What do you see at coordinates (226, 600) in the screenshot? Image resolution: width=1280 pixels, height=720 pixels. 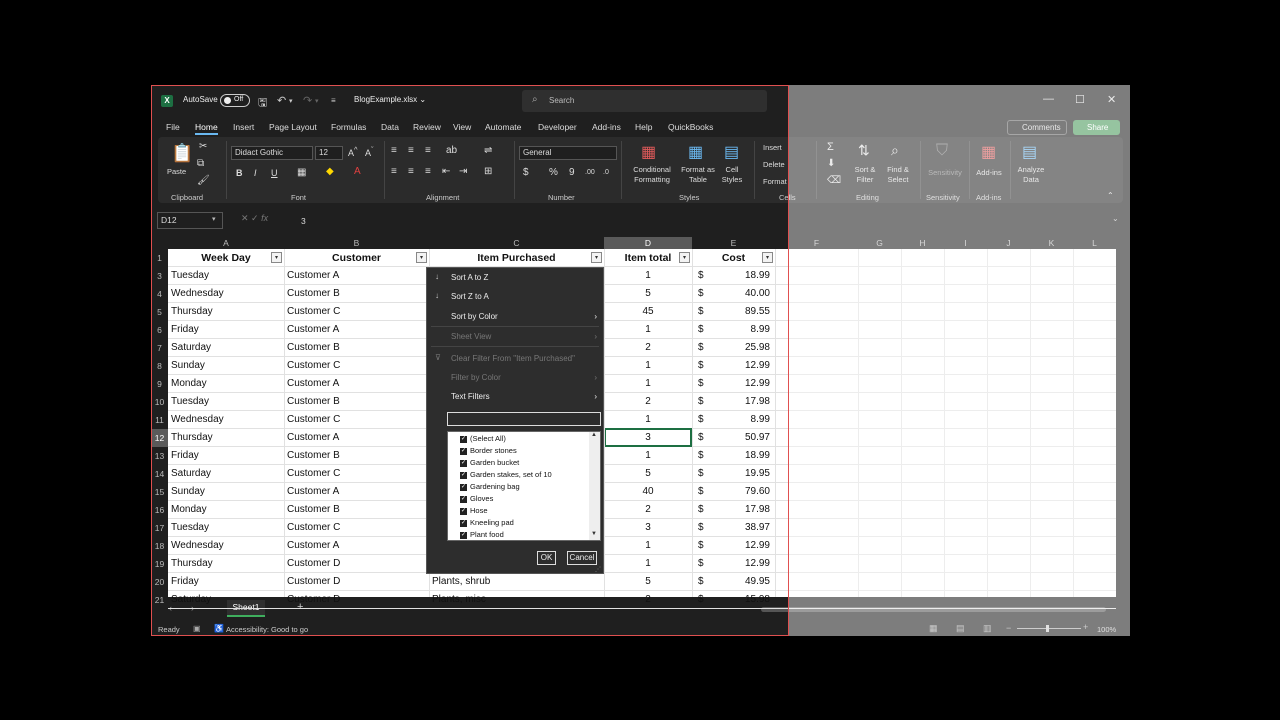 I see `cell-week-day: Saturday` at bounding box center [226, 600].